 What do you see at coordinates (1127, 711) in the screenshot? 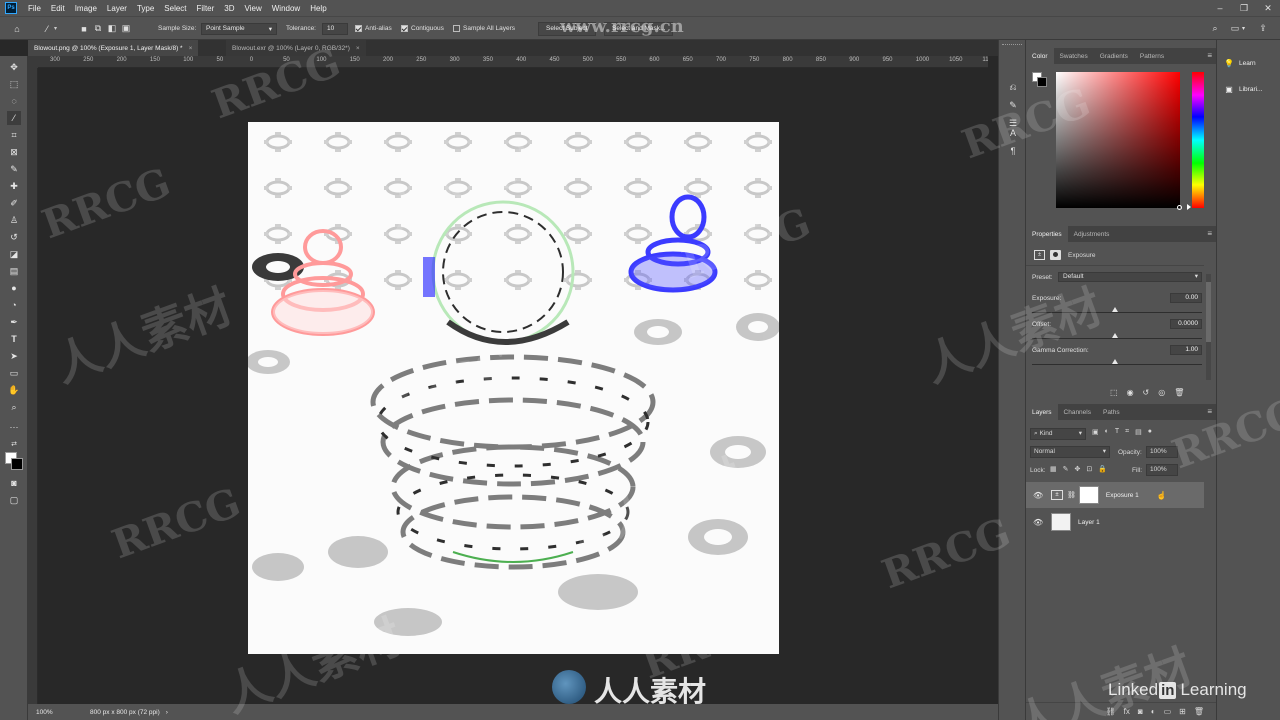
I see `layer-style-icon: fx` at bounding box center [1127, 711].